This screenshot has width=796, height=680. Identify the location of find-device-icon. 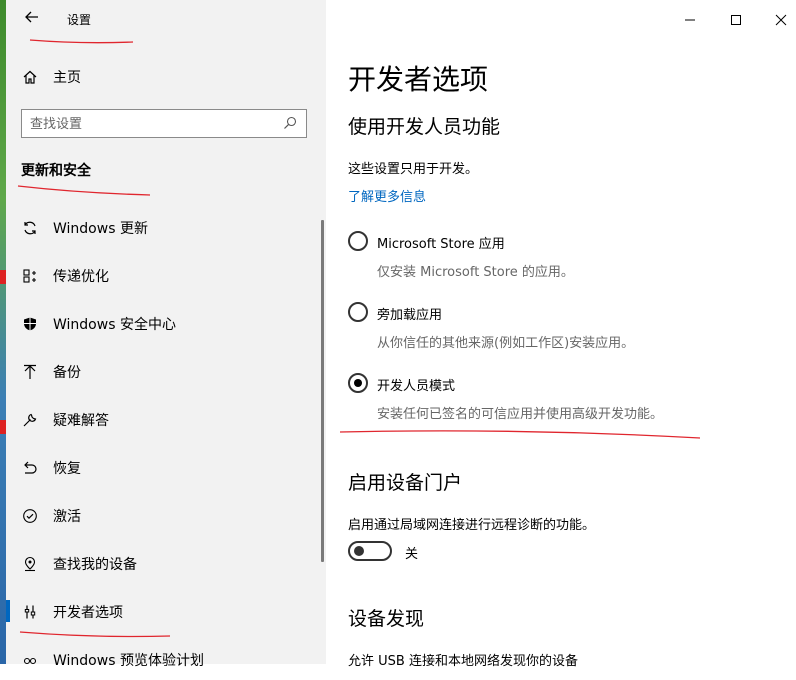
(30, 564).